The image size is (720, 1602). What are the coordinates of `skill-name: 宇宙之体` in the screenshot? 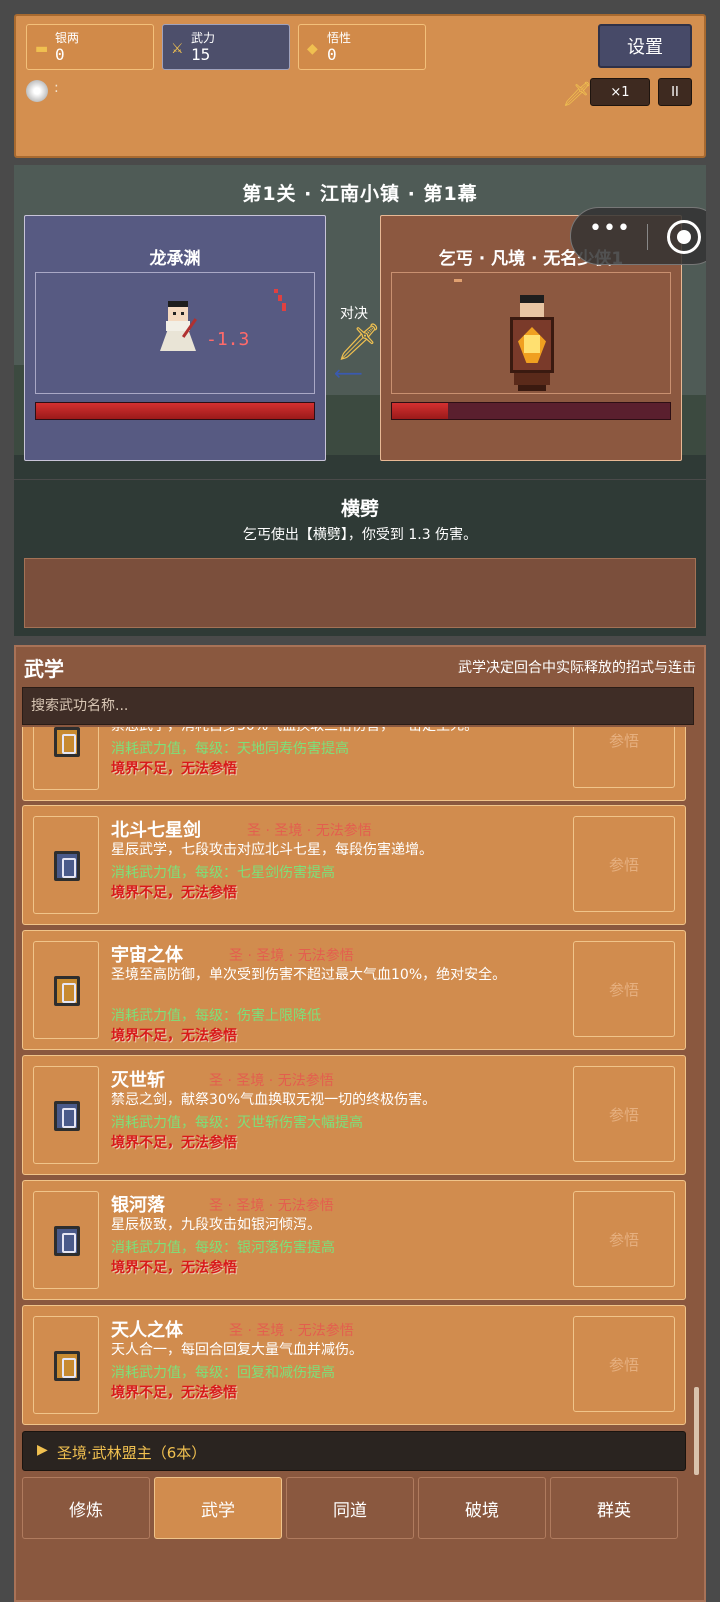 It's located at (147, 955).